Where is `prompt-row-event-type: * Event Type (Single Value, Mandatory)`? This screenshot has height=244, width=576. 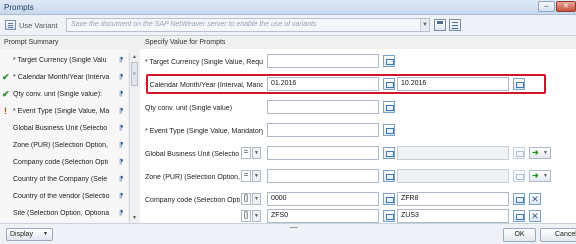
prompt-row-event-type: * Event Type (Single Value, Mandatory) is located at coordinates (358, 131).